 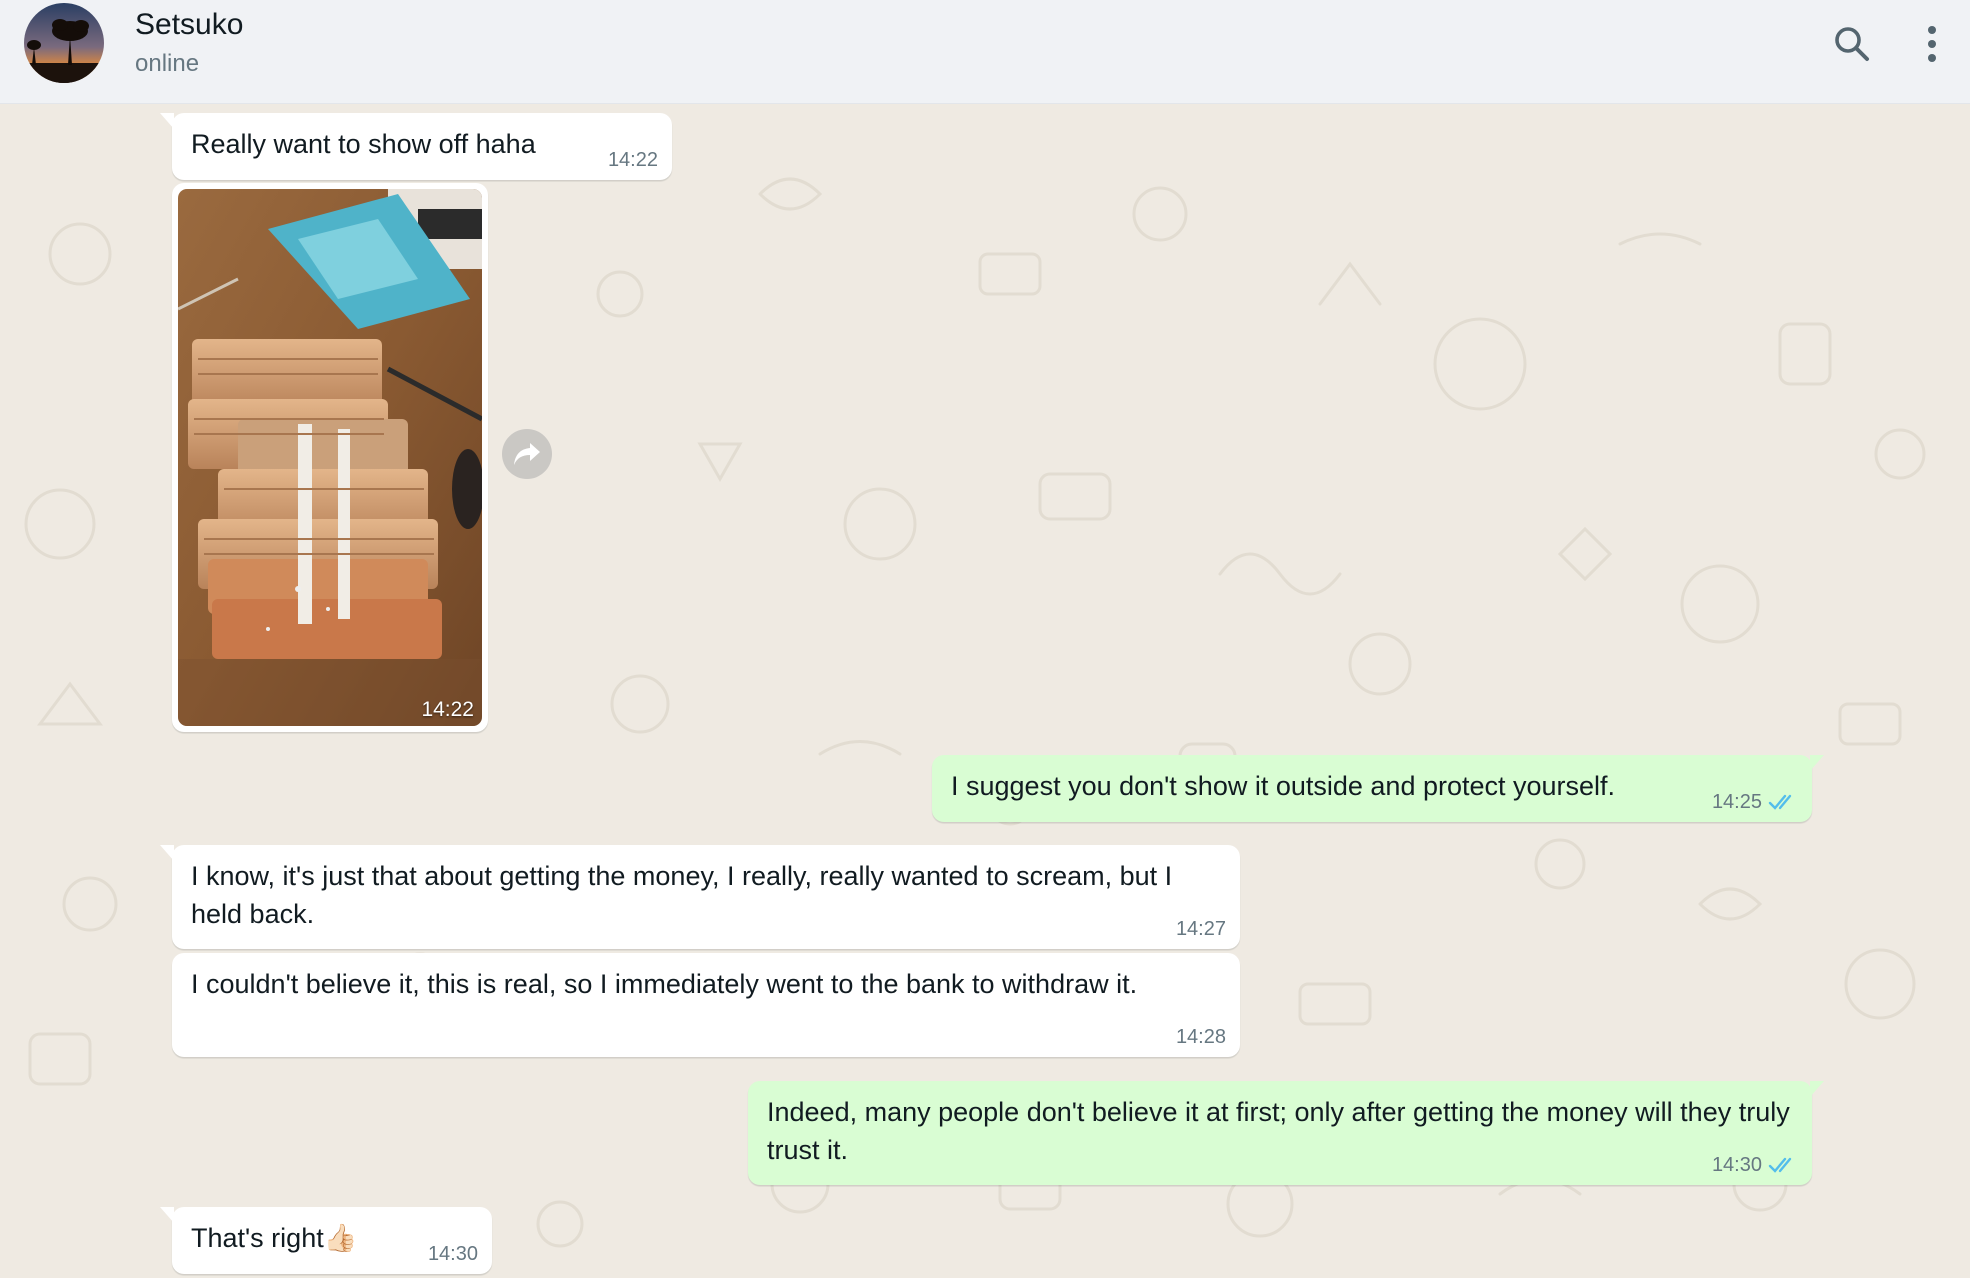 I want to click on more-vertical-icon, so click(x=1932, y=44).